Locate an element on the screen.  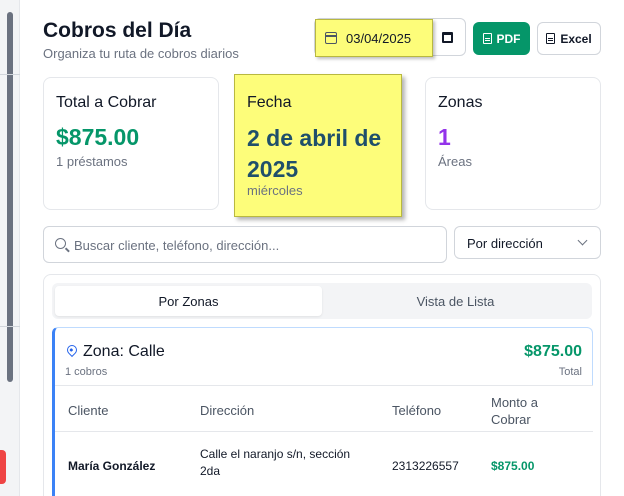
card-sub: 1 préstamos is located at coordinates (92, 161).